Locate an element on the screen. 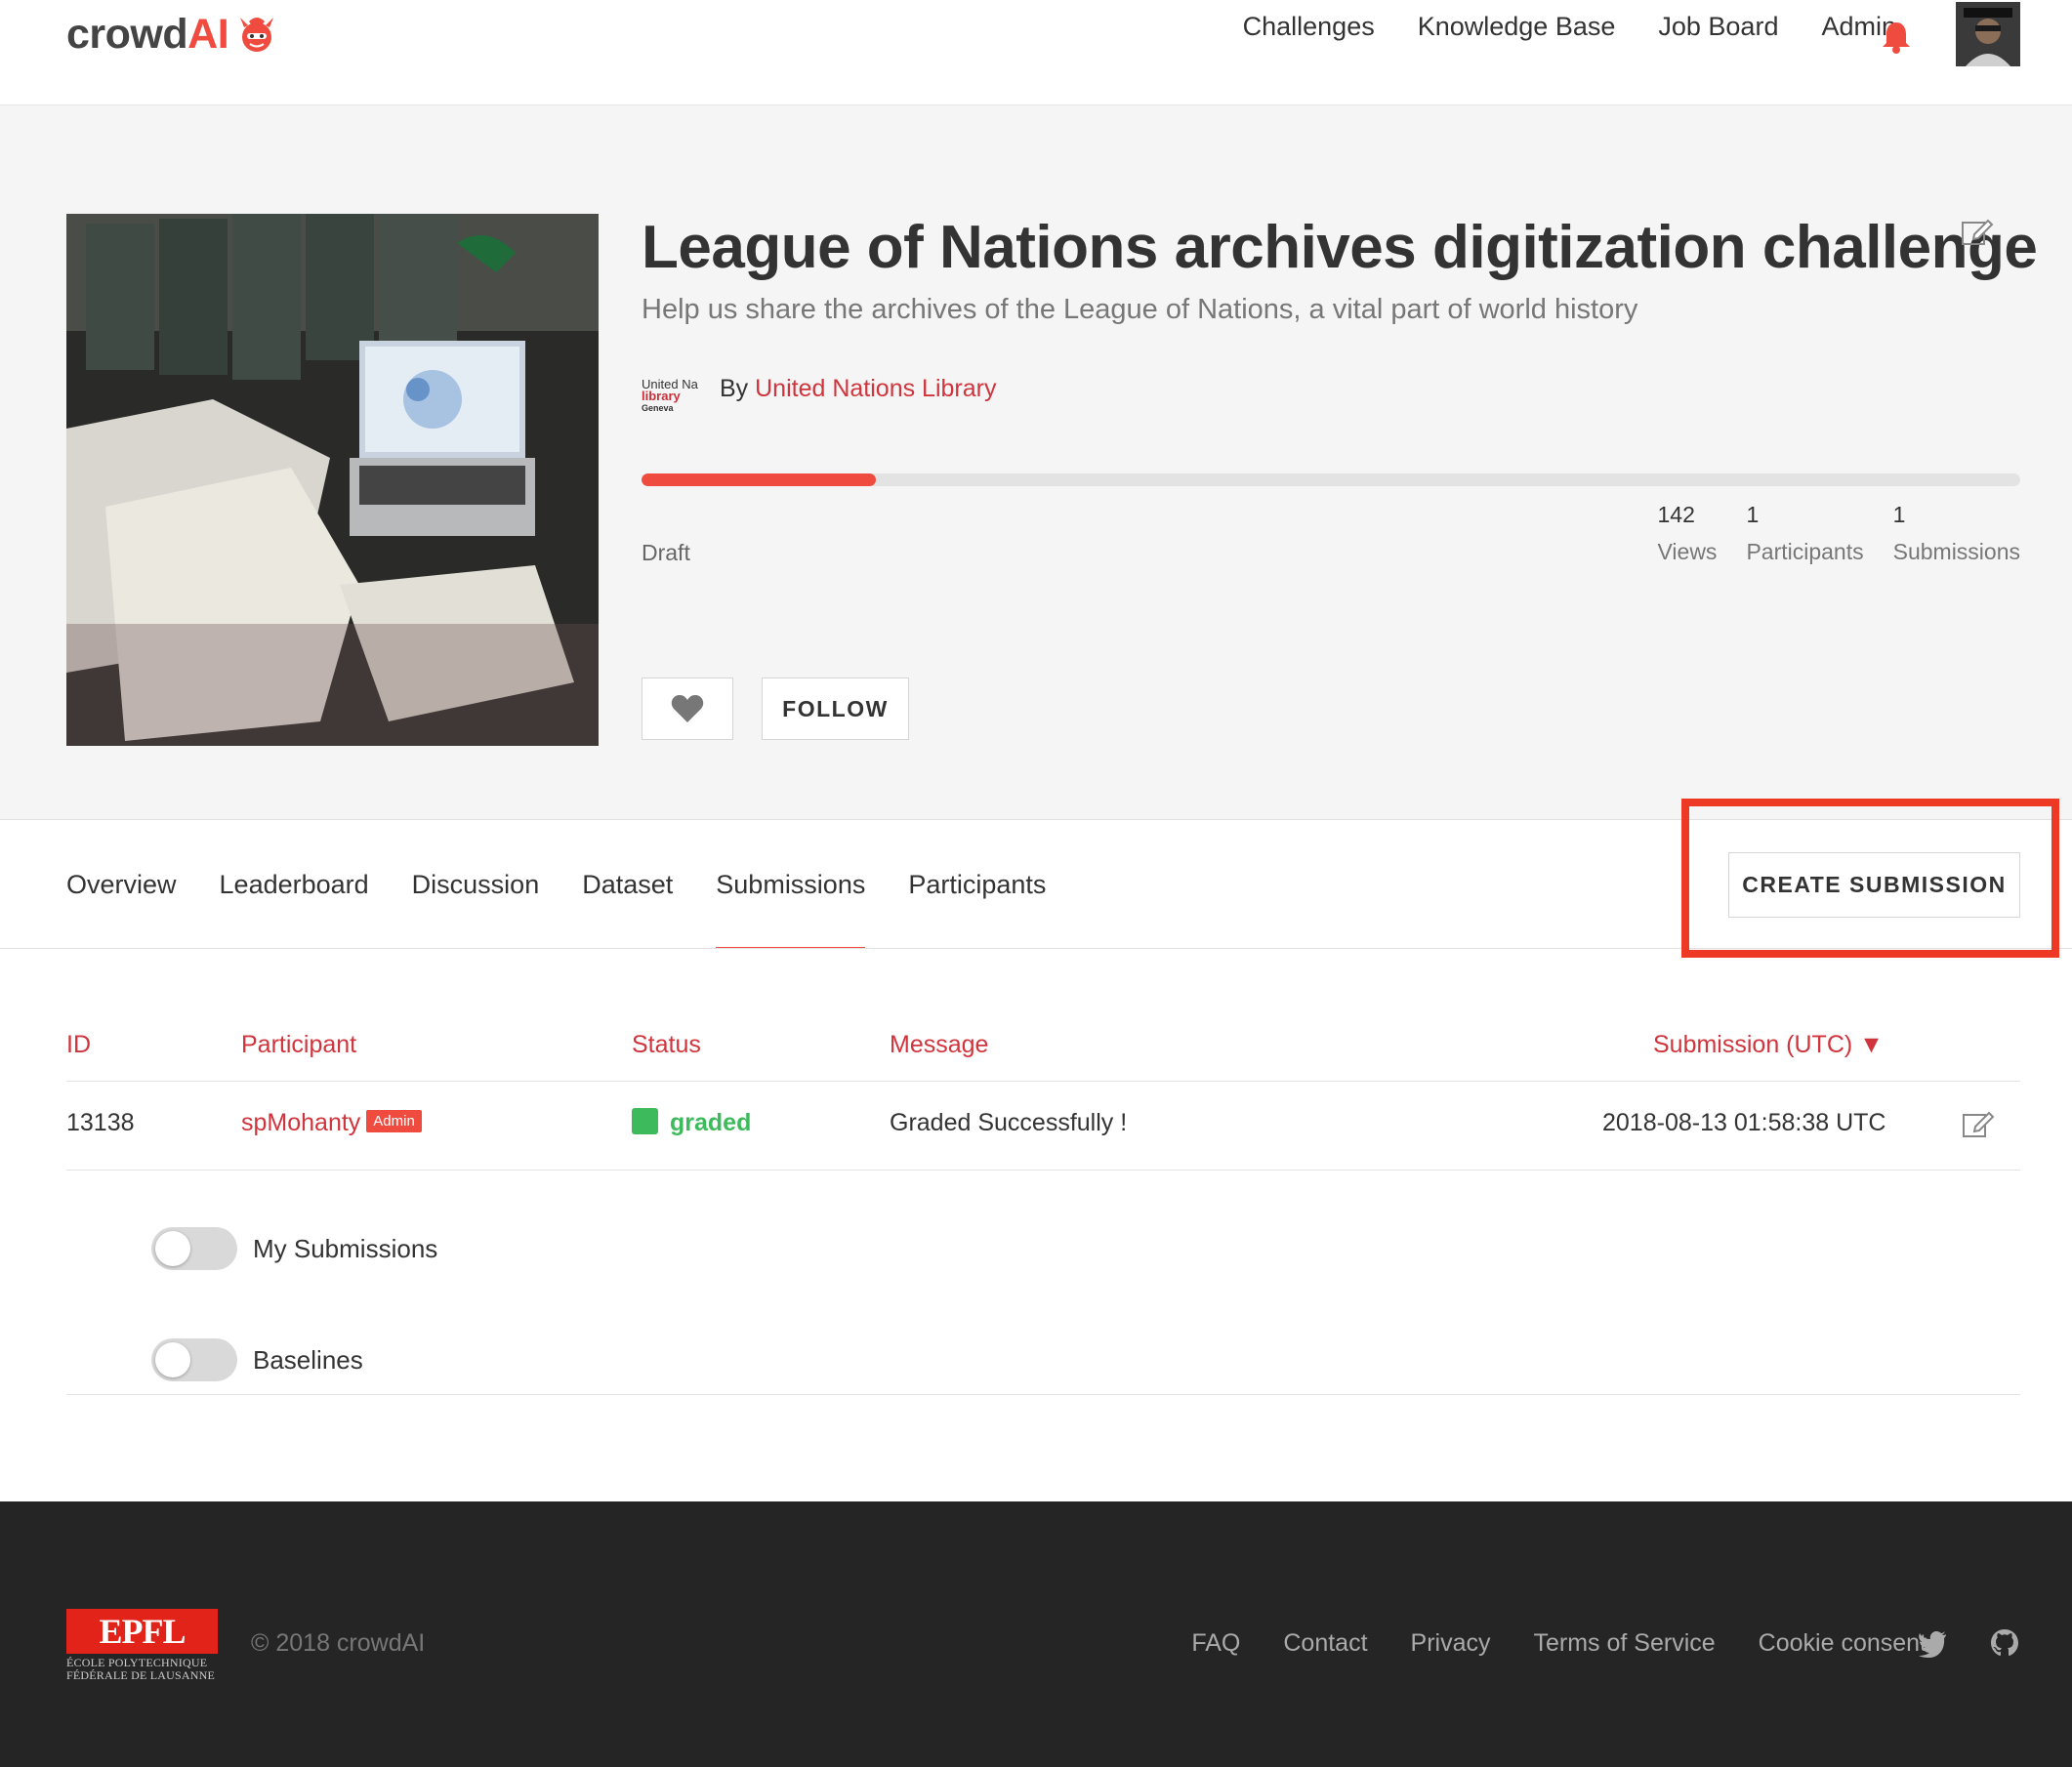 This screenshot has height=1767, width=2072. admin-badge: Admin is located at coordinates (394, 1120).